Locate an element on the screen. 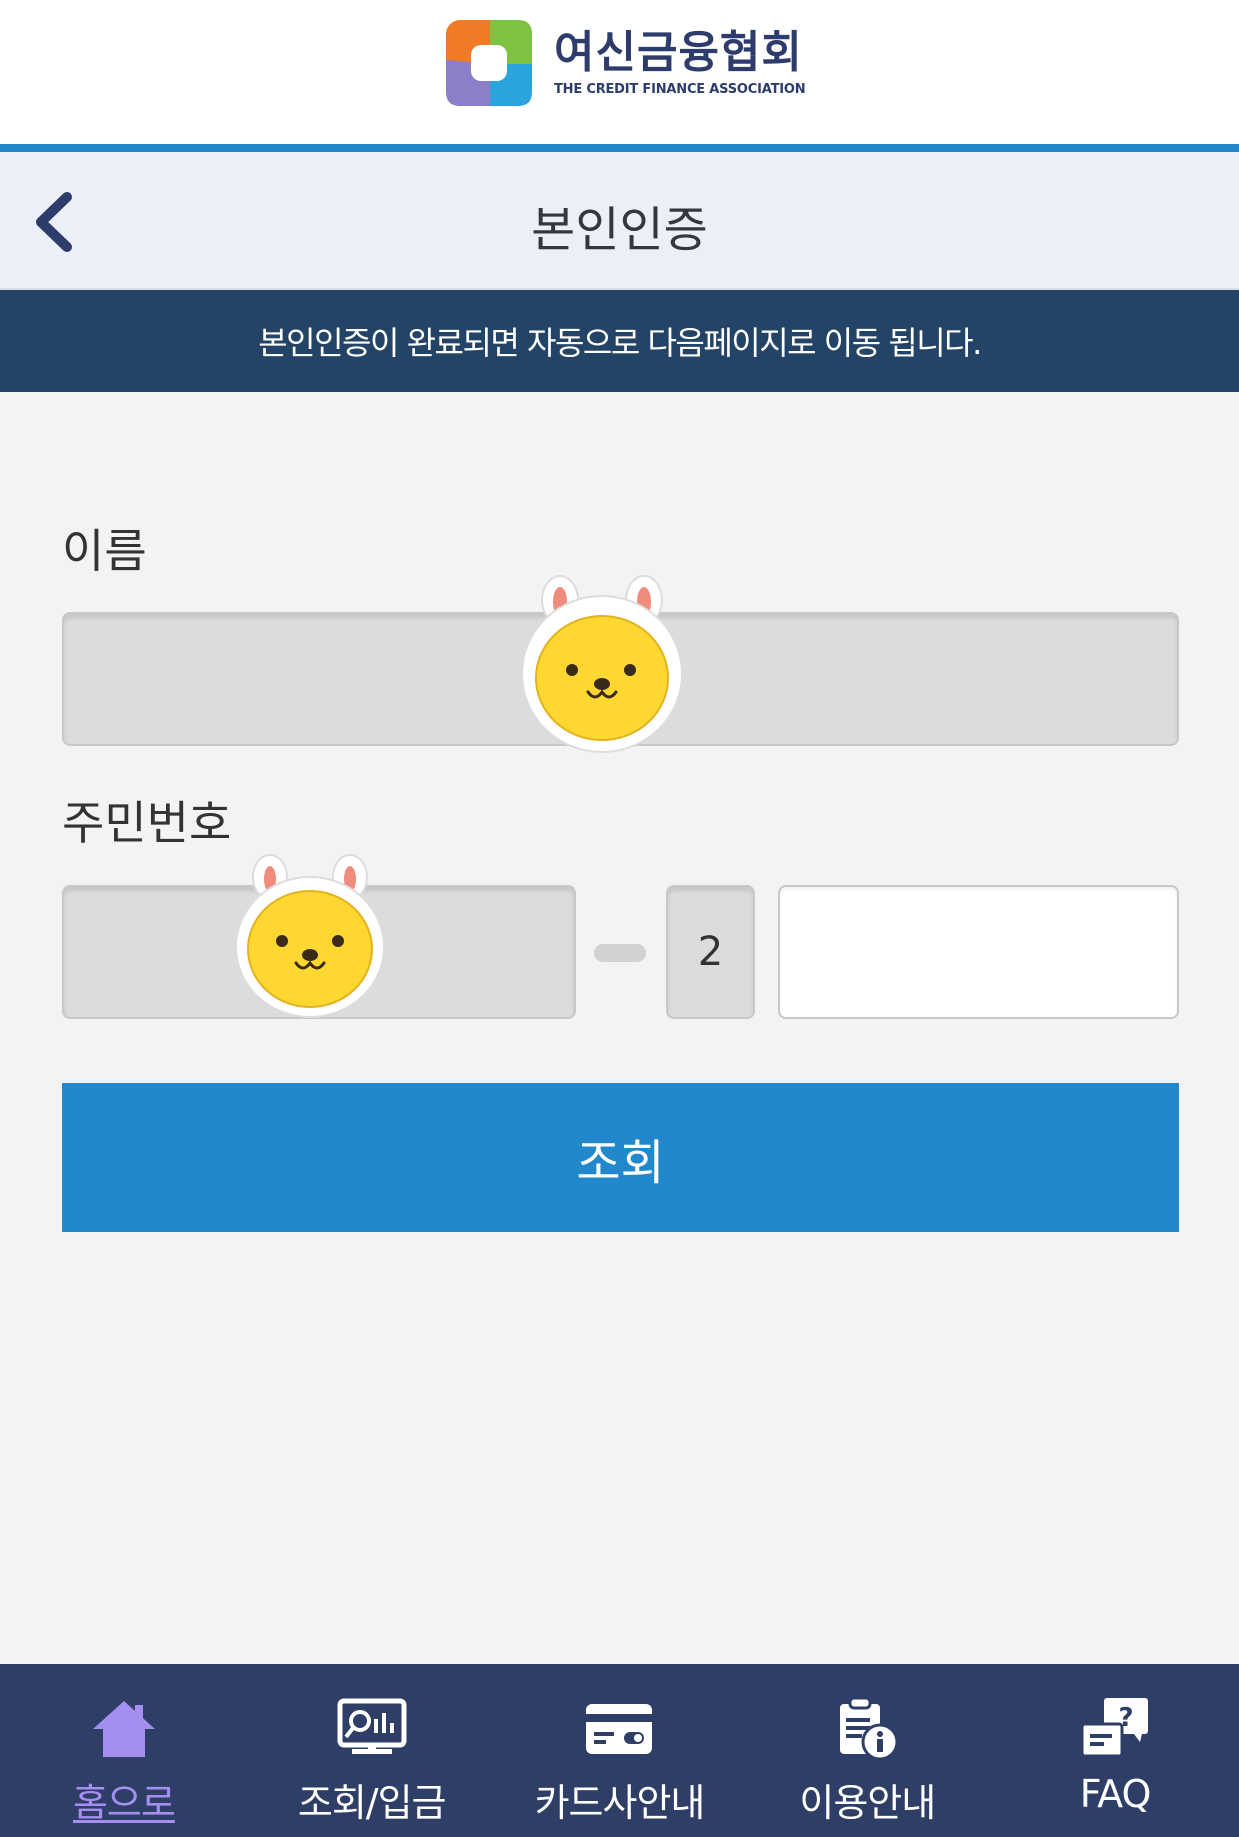  rrn-label: 주민번호 is located at coordinates (147, 823).